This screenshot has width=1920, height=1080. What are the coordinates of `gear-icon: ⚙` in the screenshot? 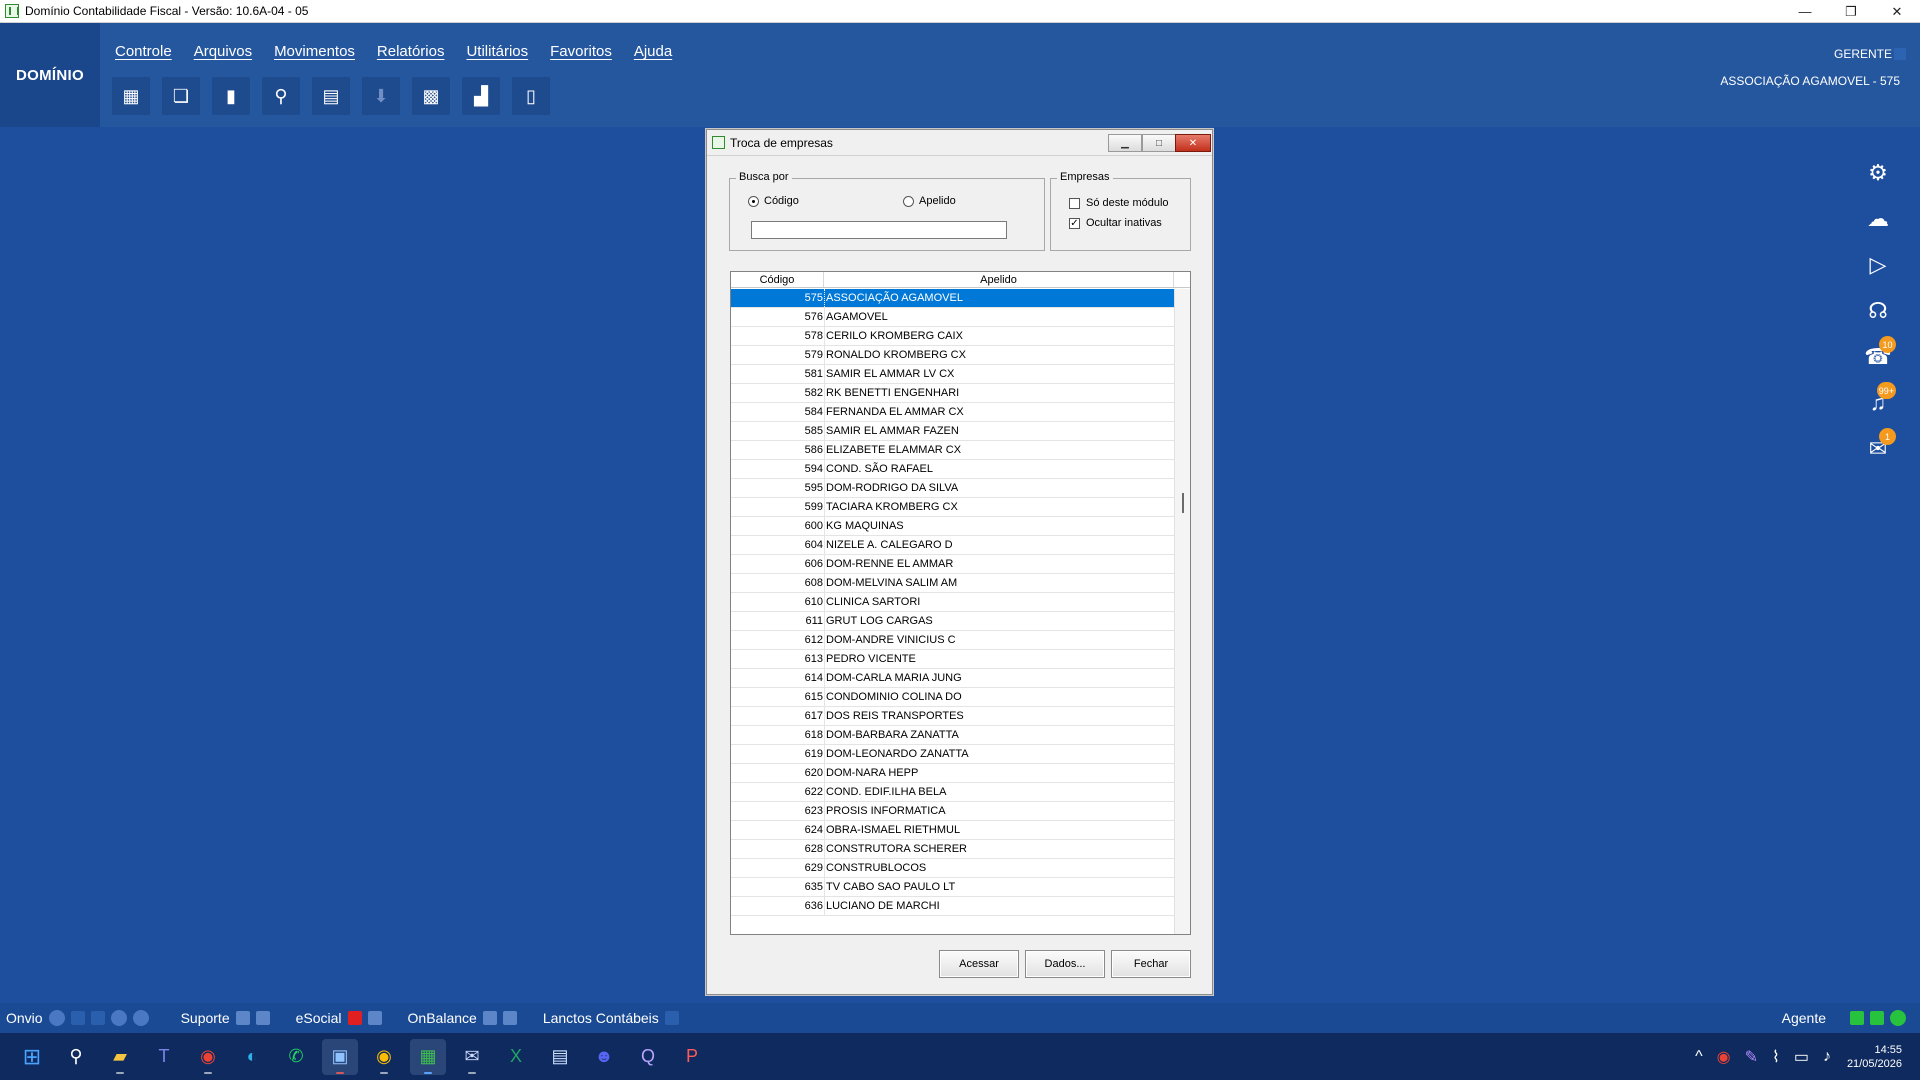 It's located at (1878, 173).